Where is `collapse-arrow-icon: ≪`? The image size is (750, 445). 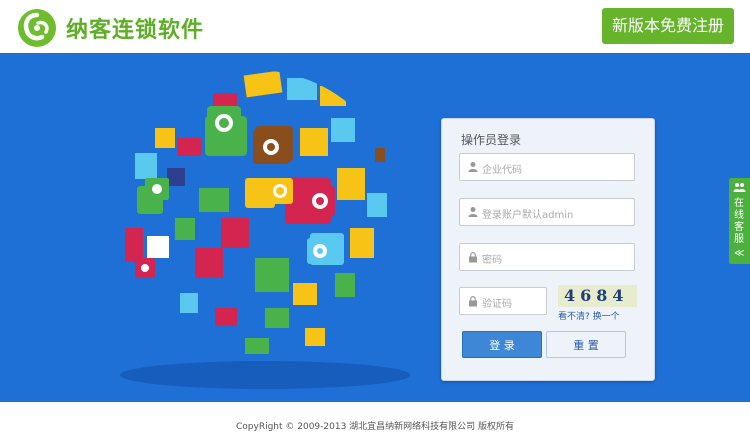 collapse-arrow-icon: ≪ is located at coordinates (739, 253).